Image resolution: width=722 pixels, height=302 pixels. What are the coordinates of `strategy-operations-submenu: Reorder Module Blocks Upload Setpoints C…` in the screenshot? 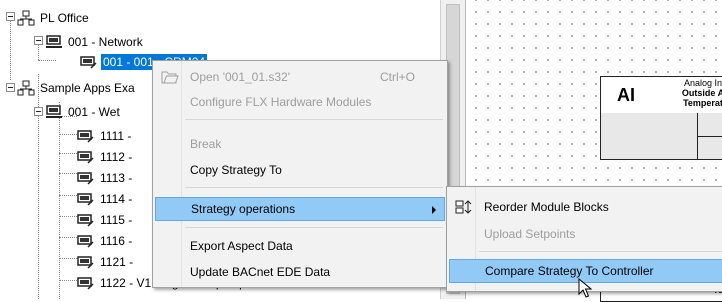 It's located at (584, 239).